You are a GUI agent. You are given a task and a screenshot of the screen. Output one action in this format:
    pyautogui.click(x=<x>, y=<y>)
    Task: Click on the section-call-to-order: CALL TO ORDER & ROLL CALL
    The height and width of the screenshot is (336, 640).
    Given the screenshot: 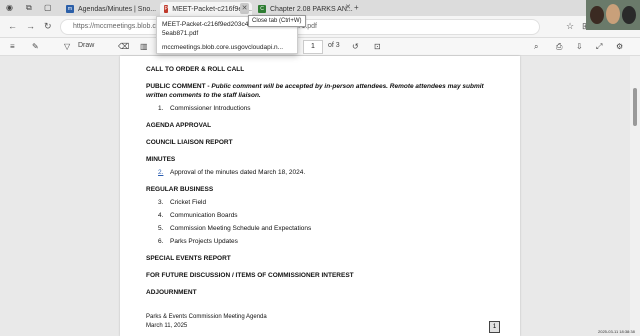 What is the action you would take?
    pyautogui.click(x=195, y=69)
    